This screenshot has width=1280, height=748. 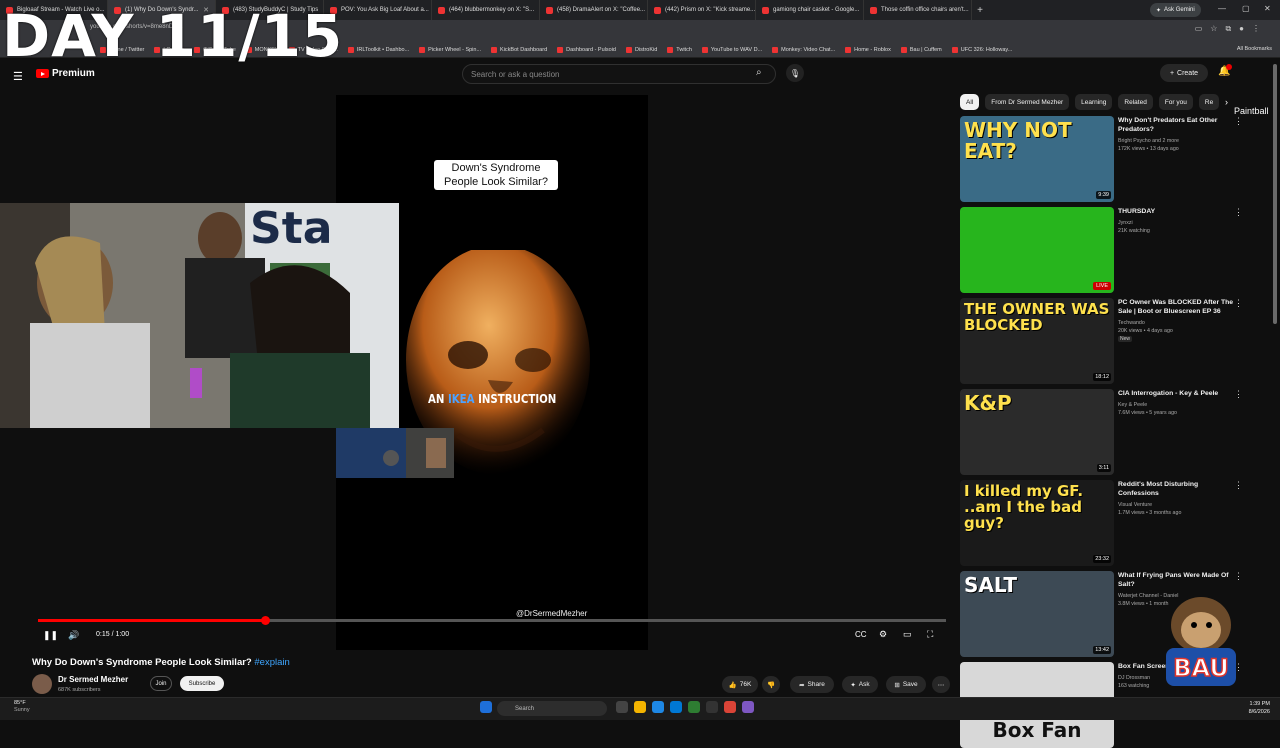 I want to click on video-thumbnail: SALT 13:42, so click(x=1037, y=614).